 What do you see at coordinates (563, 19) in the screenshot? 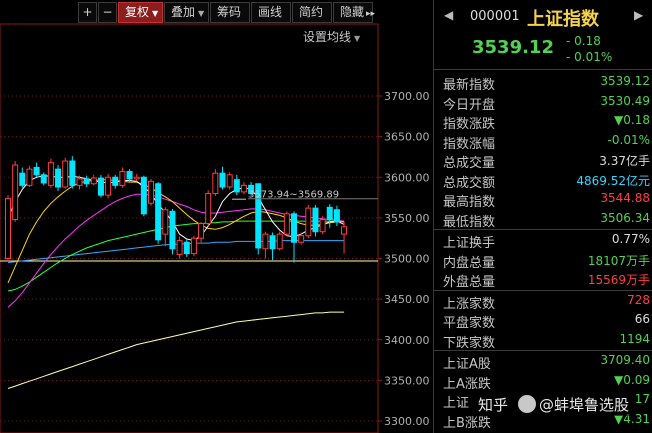
I see `index-name: 上证指数` at bounding box center [563, 19].